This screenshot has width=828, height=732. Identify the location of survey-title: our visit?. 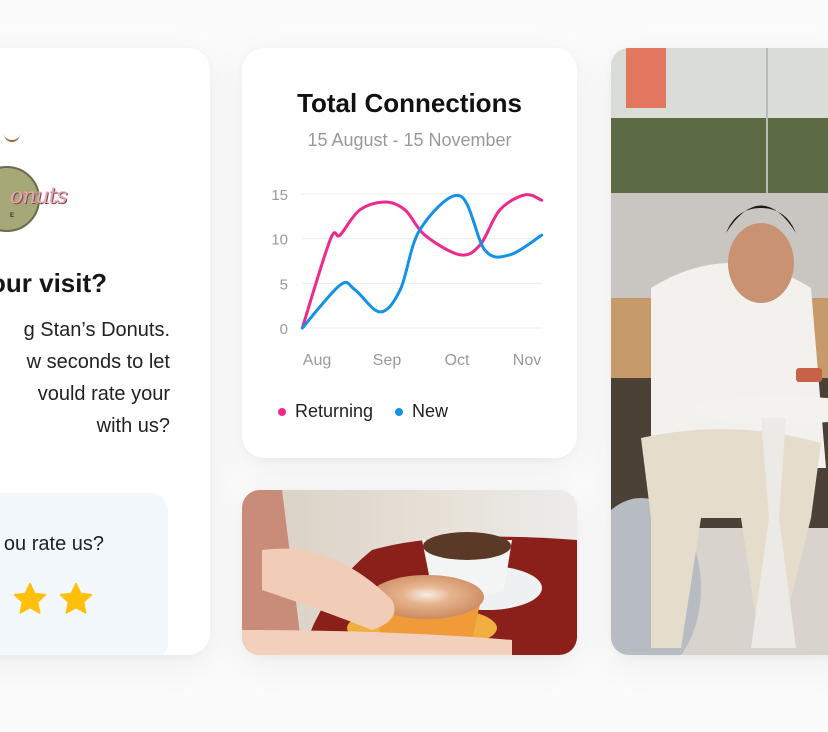
(54, 283).